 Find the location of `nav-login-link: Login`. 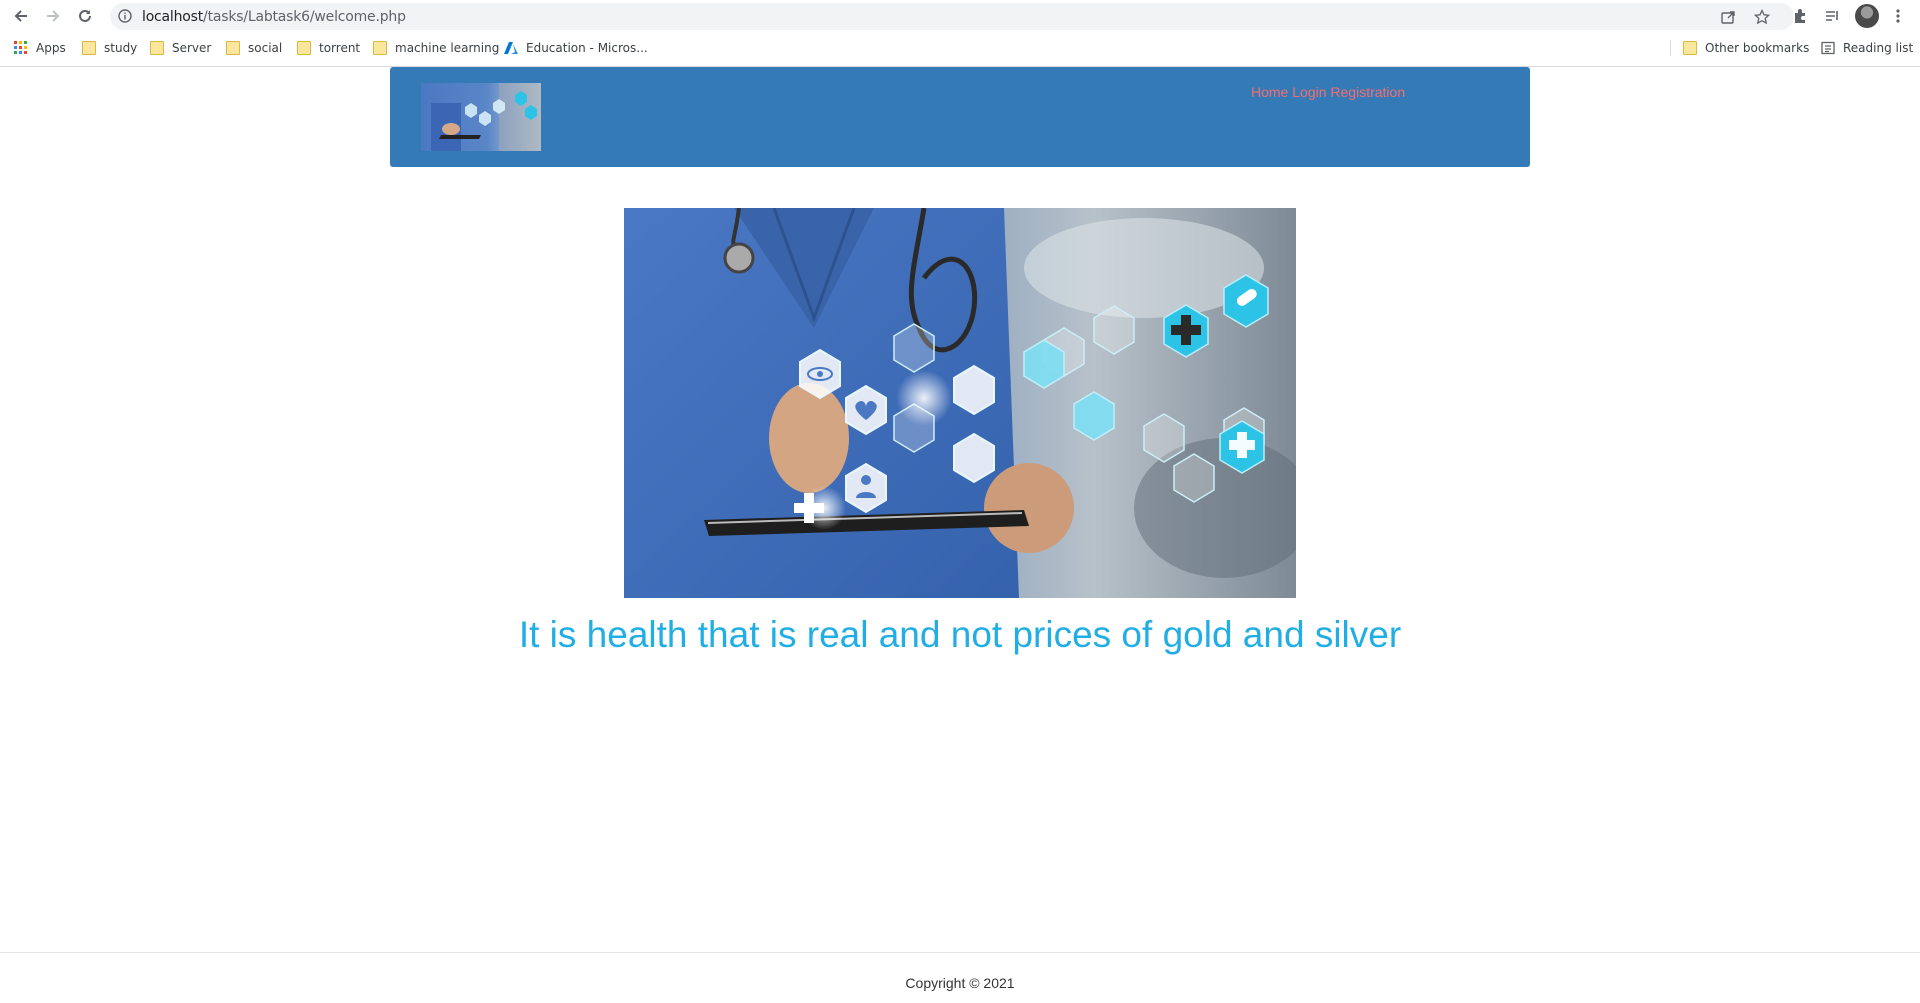

nav-login-link: Login is located at coordinates (1309, 92).